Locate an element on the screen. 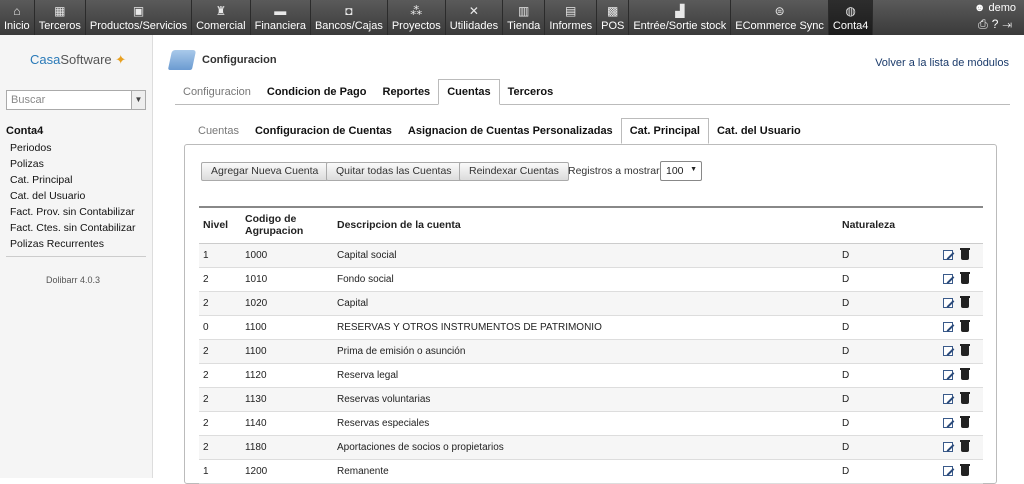  money-icon: ▬ is located at coordinates (280, 11).